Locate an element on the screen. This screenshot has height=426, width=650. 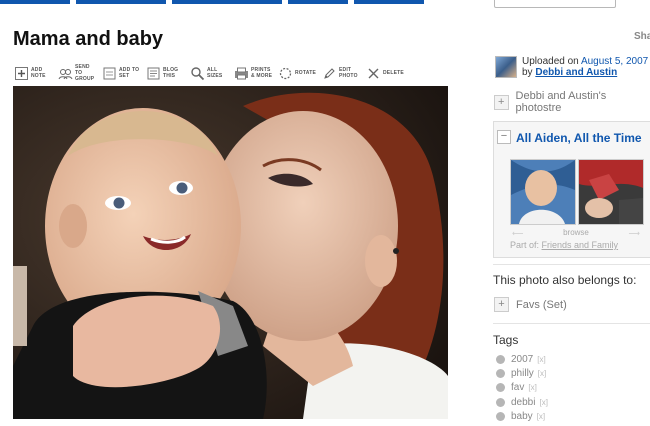
set-title-link: All Aiden, All the Time is located at coordinates (579, 138).